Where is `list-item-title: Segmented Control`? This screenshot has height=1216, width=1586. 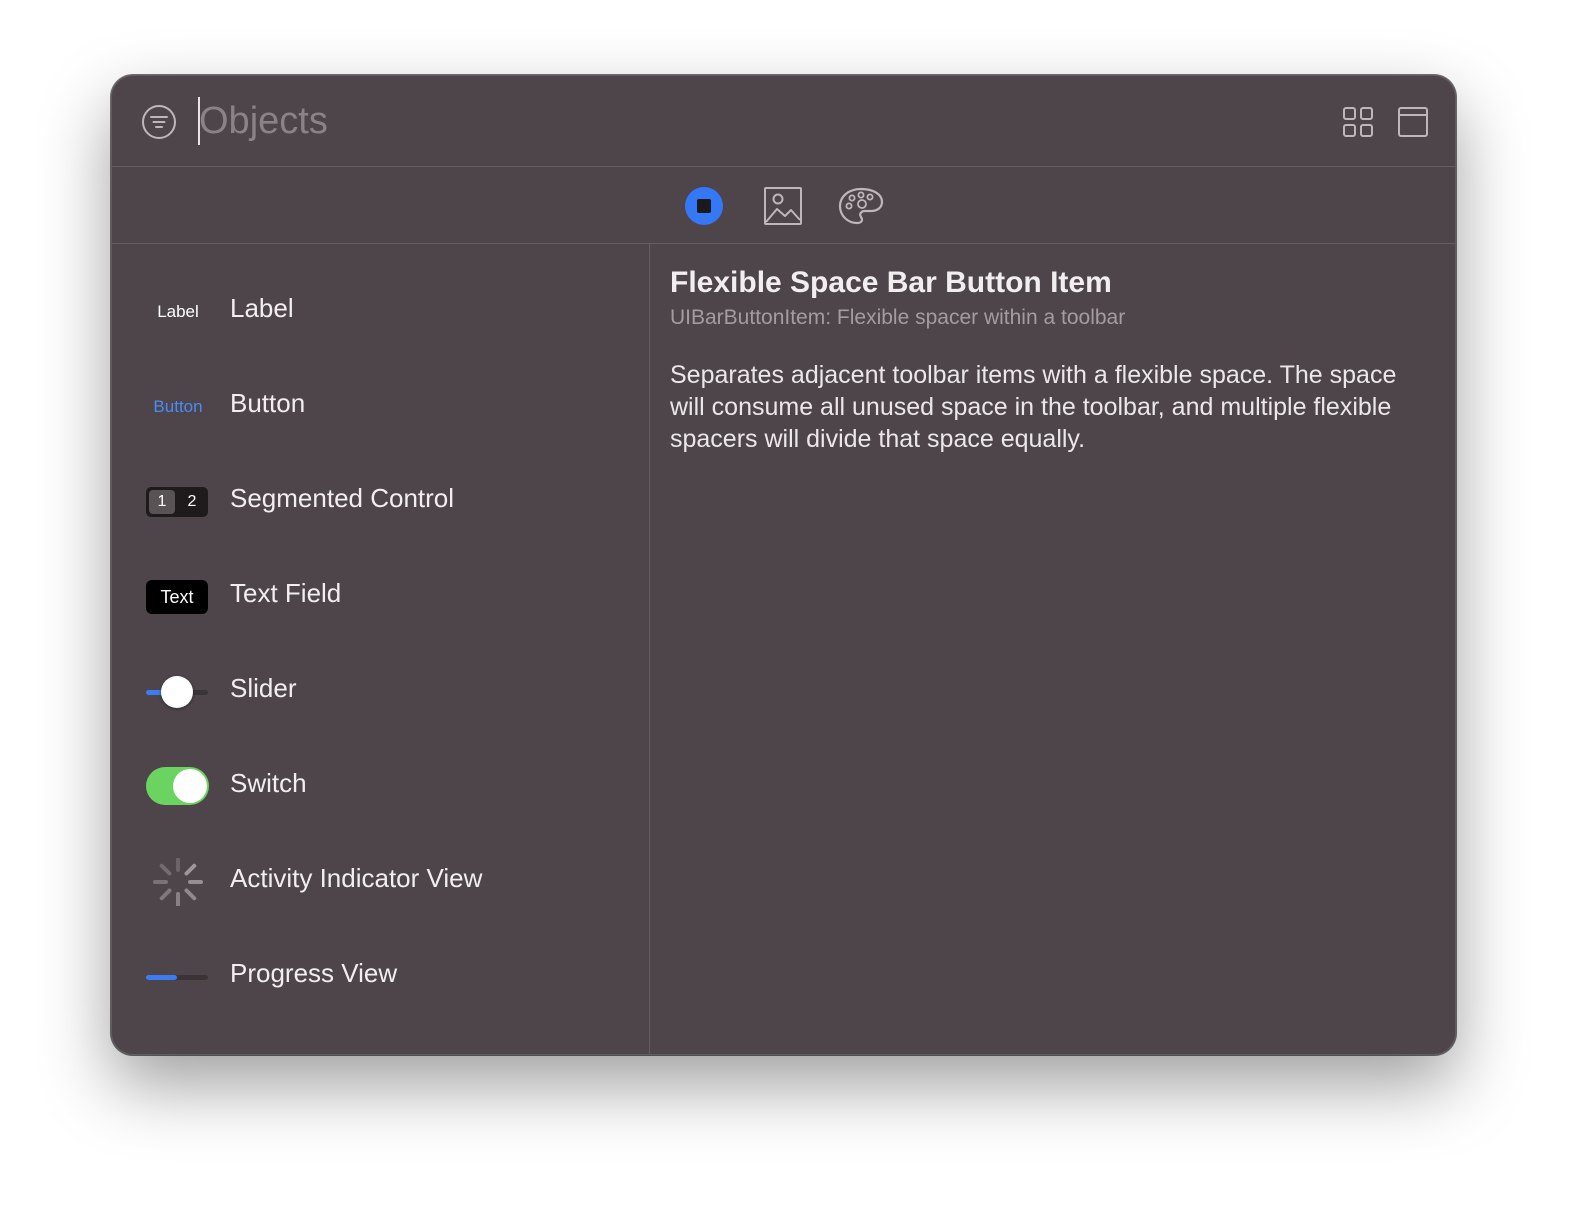
list-item-title: Segmented Control is located at coordinates (342, 498).